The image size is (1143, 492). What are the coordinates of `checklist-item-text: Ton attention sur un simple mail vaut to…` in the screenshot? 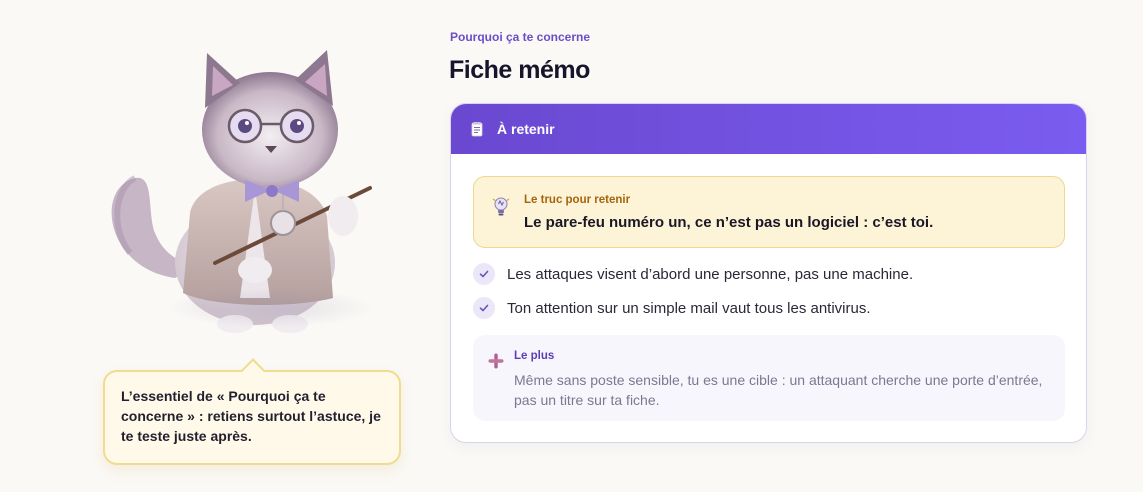 It's located at (689, 308).